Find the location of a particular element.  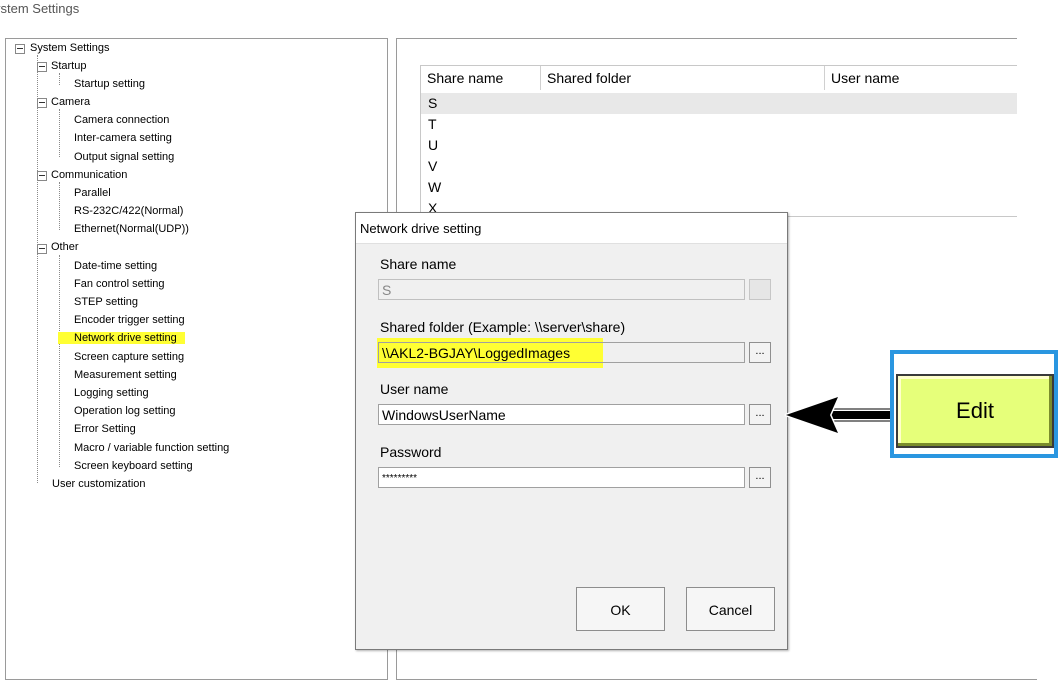

column-header-user-name: User name is located at coordinates (923, 78).